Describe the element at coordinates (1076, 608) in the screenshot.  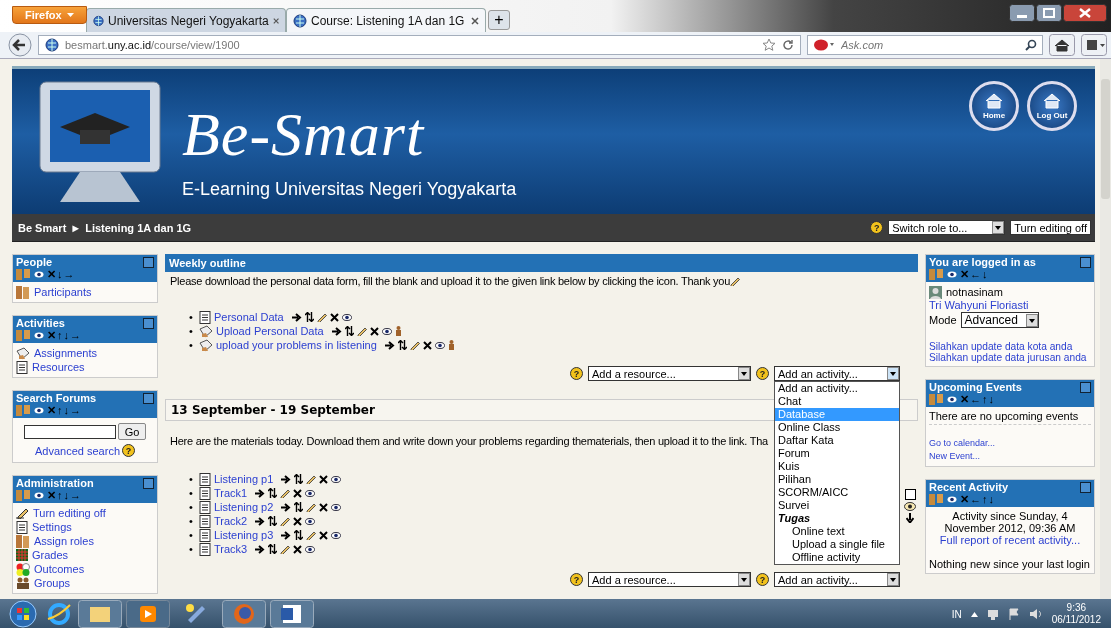
I see `clock-time: 9:36` at that location.